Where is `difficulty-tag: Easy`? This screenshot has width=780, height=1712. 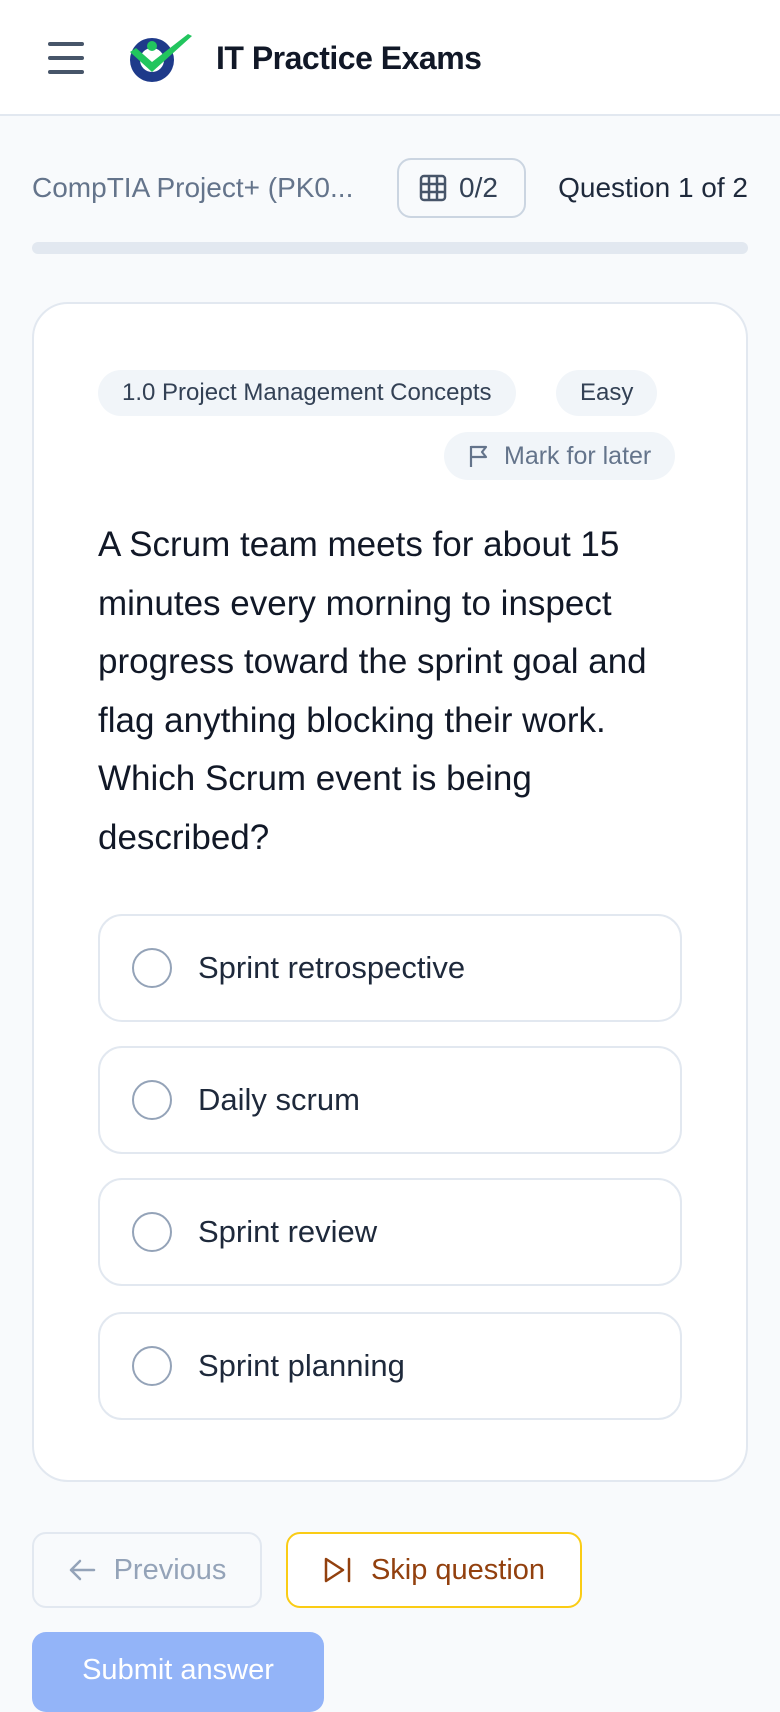 difficulty-tag: Easy is located at coordinates (607, 393).